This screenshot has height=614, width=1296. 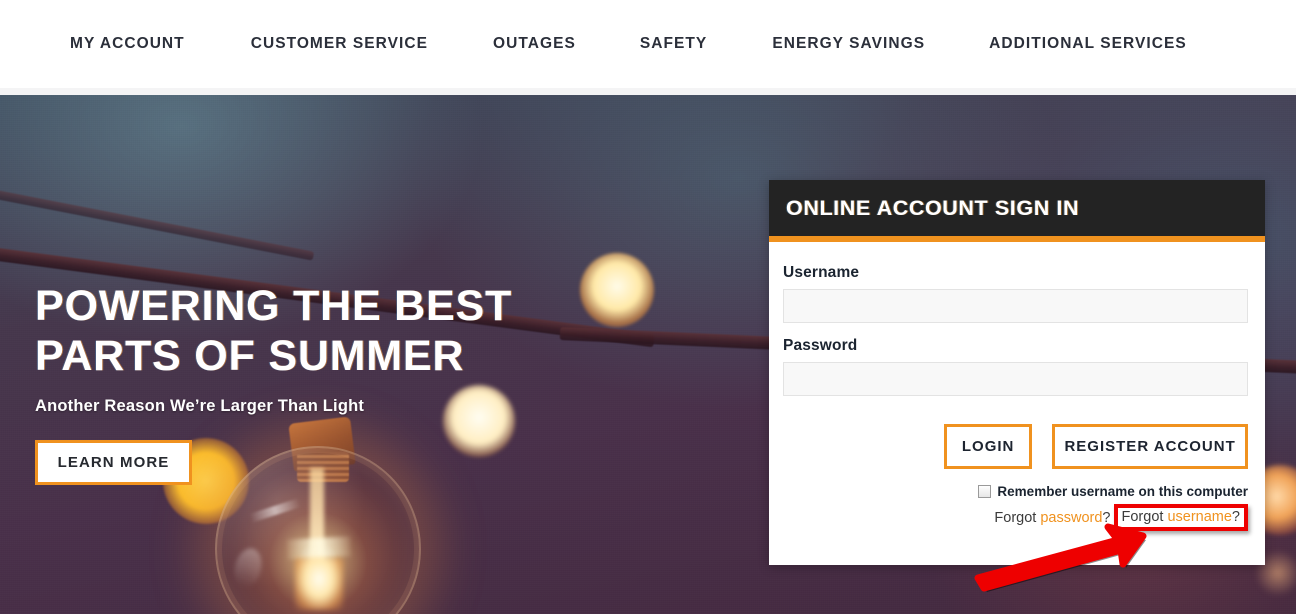 I want to click on login-panel-header: ONLINE ACCOUNT SIGN IN, so click(x=1017, y=208).